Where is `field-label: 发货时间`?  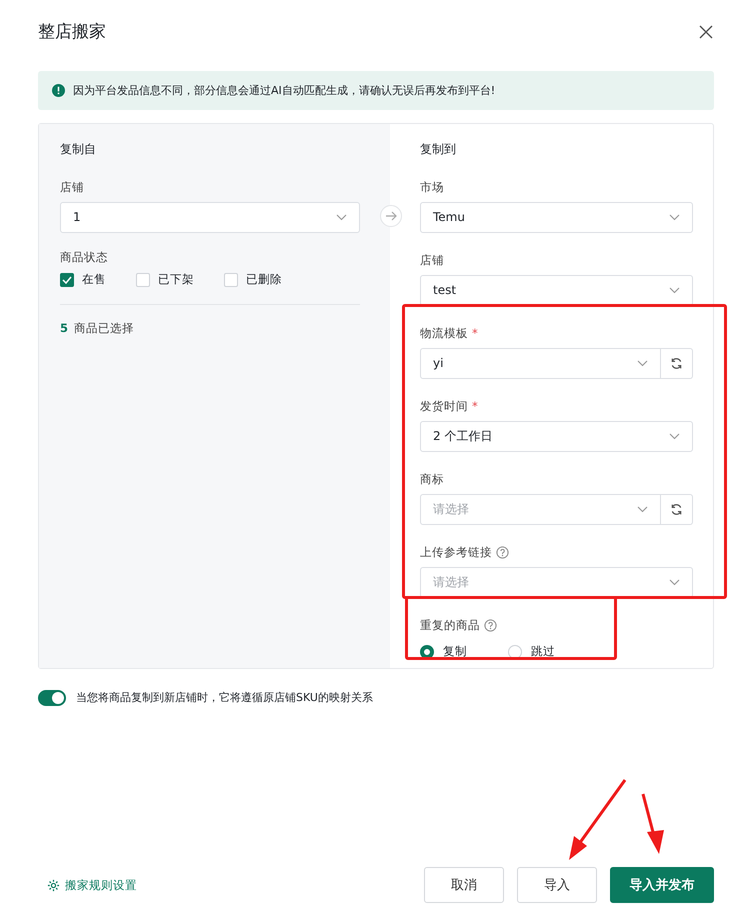
field-label: 发货时间 is located at coordinates (444, 406).